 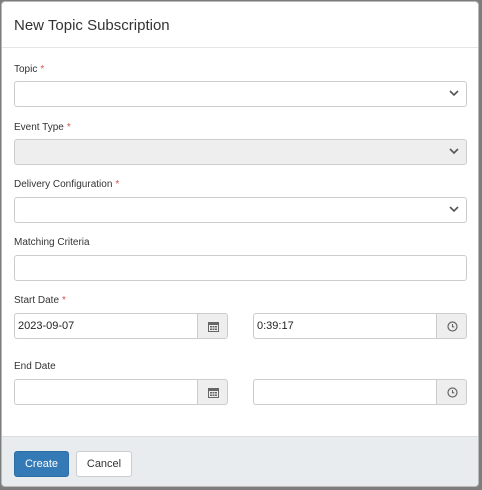 What do you see at coordinates (92, 25) in the screenshot?
I see `dialog-title: New Topic Subscription` at bounding box center [92, 25].